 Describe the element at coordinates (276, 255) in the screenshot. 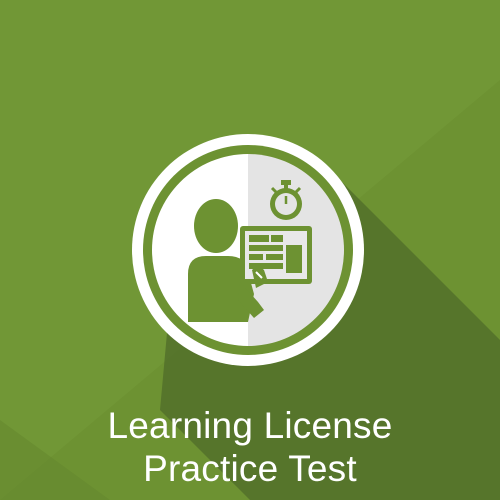

I see `test-form-icon` at that location.